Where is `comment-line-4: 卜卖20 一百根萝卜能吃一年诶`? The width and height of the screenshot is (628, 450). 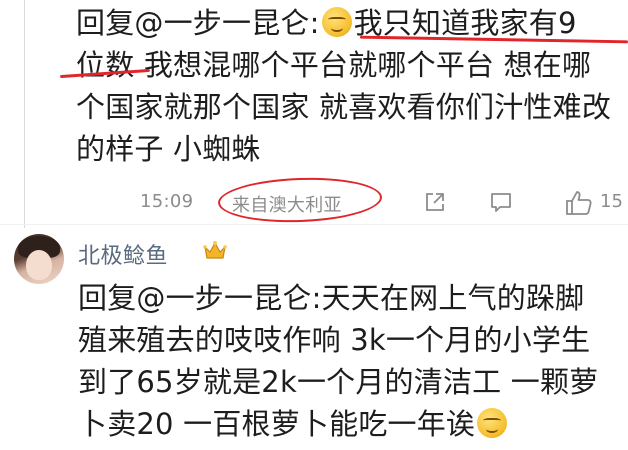
comment-line-4: 卜卖20 一百根萝卜能吃一年诶 is located at coordinates (352, 424).